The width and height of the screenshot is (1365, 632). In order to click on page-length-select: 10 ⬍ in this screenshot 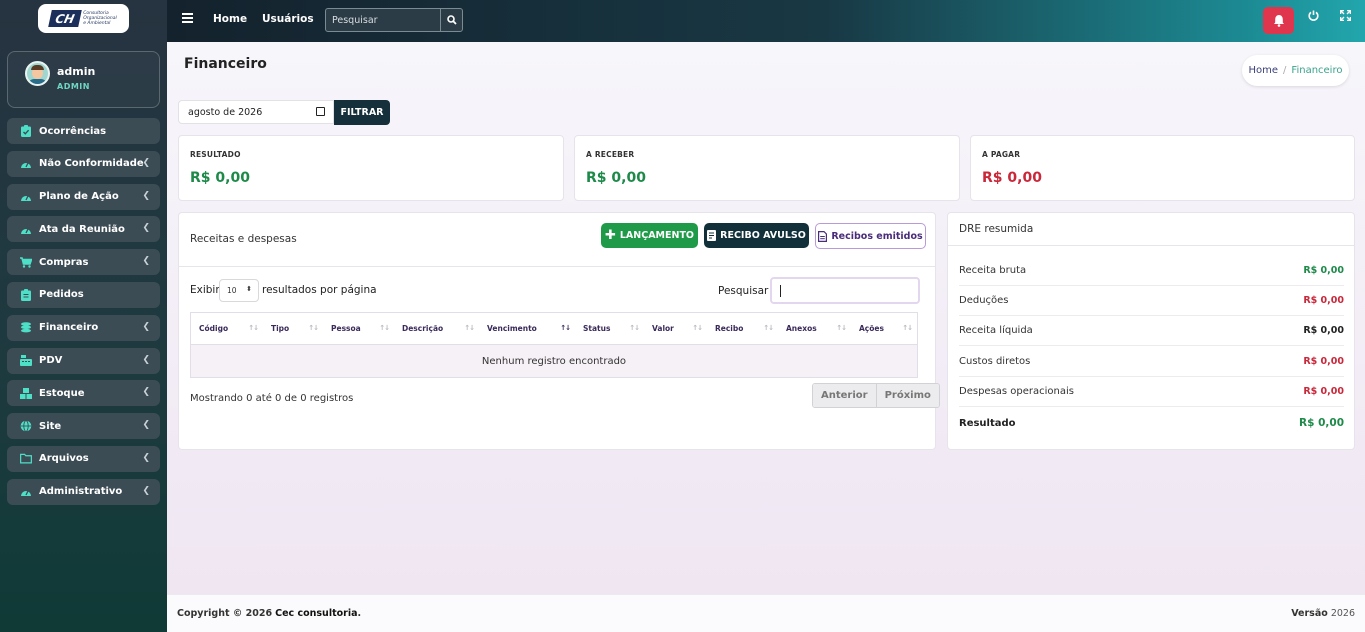, I will do `click(239, 290)`.